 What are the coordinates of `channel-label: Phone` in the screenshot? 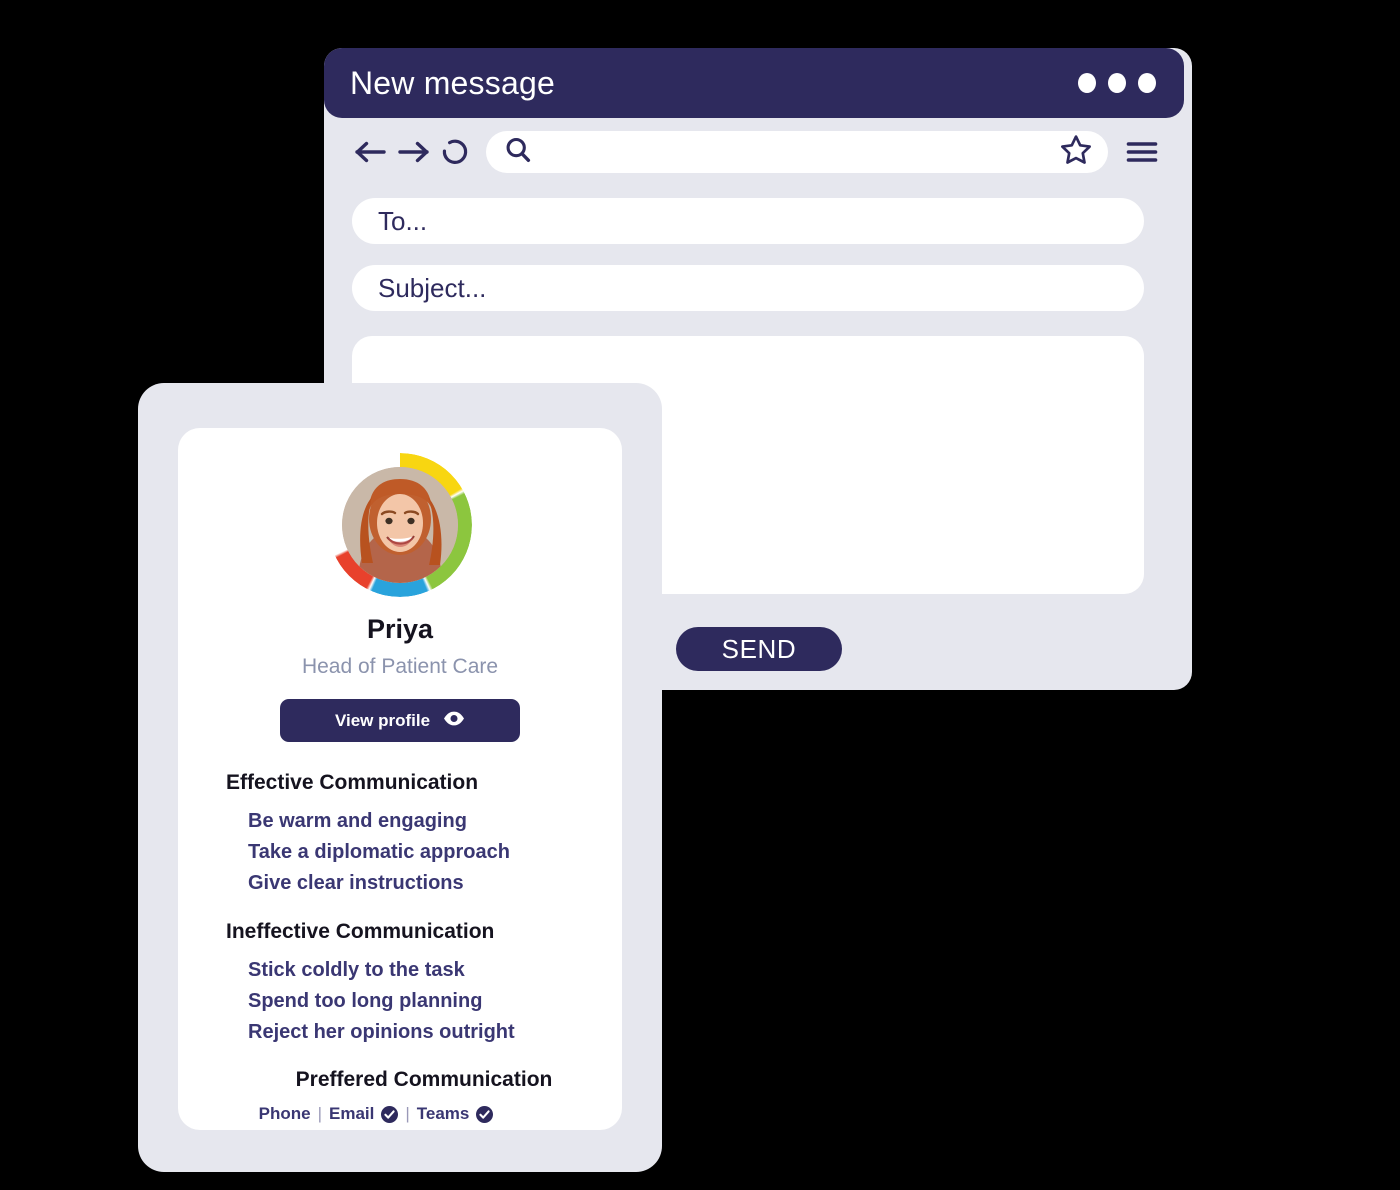 It's located at (284, 1114).